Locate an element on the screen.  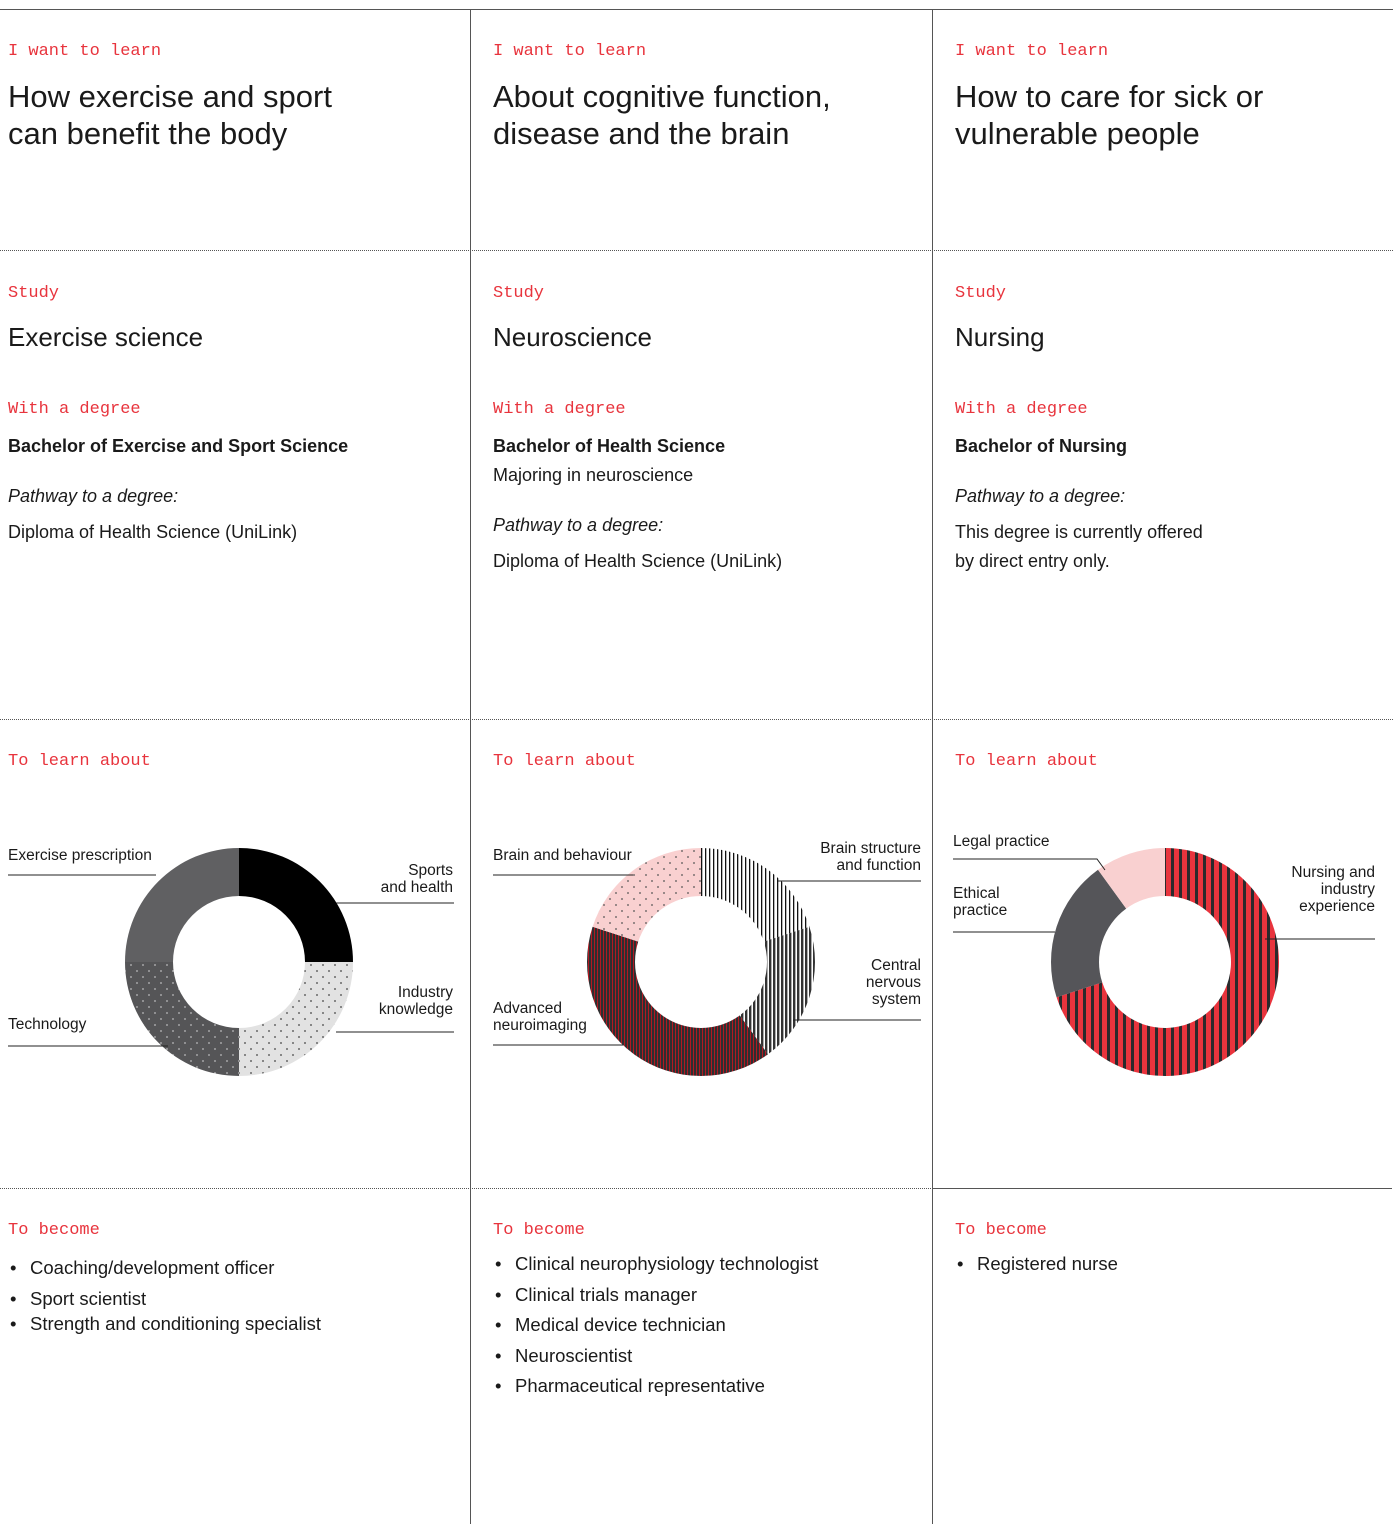
list-item: Strength and conditioning specialist is located at coordinates (164, 1324).